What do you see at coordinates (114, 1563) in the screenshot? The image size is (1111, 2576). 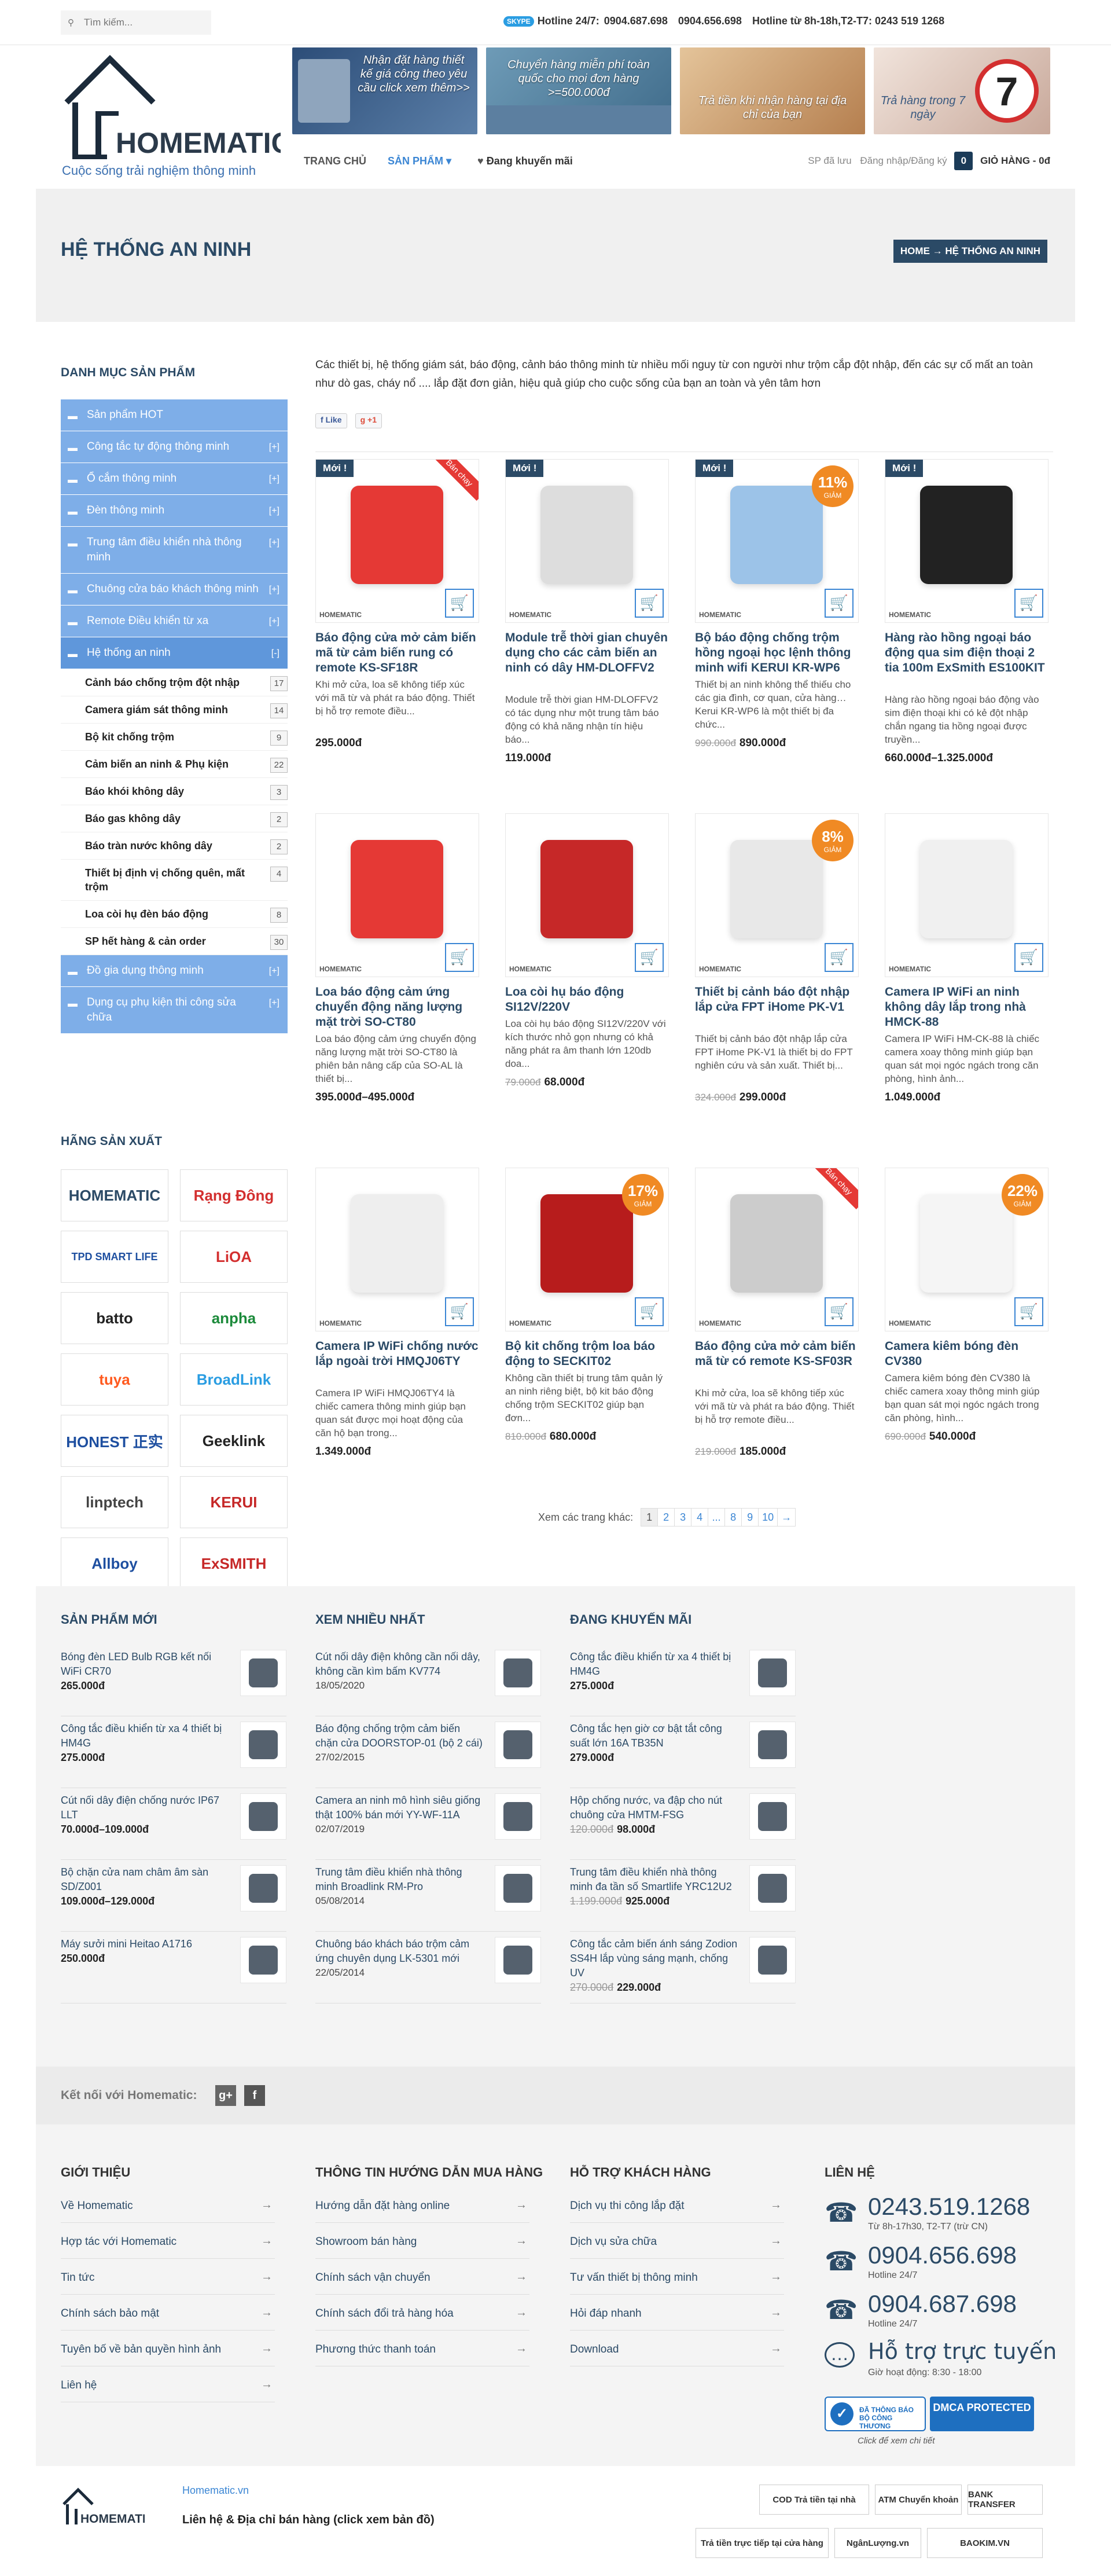 I see `brand-logo: Allboy` at bounding box center [114, 1563].